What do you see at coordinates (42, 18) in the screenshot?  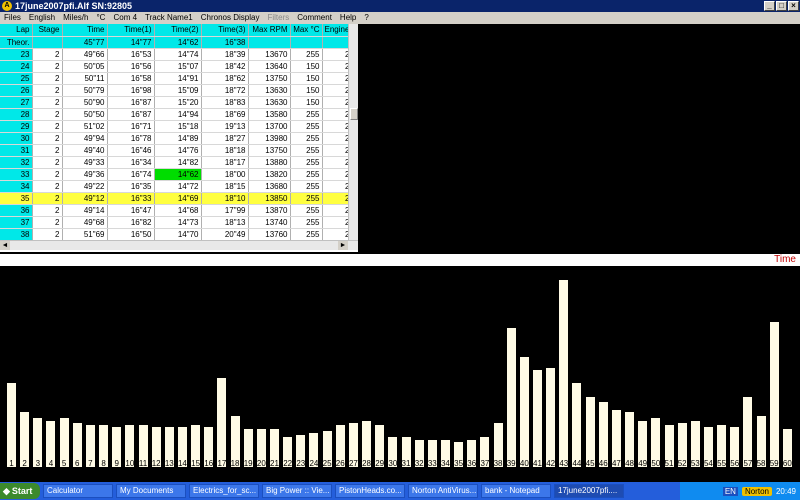 I see `menu-item-english: English` at bounding box center [42, 18].